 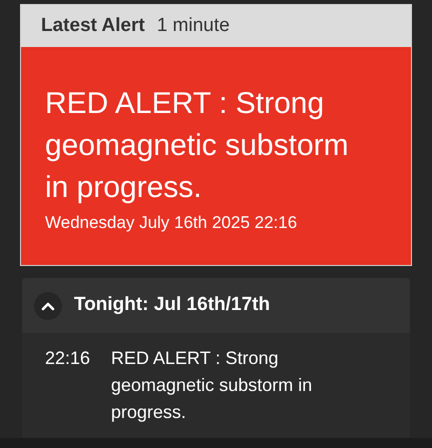 What do you see at coordinates (212, 385) in the screenshot?
I see `entry-text: RED ALERT : Strong geomagnetic substorm in progress.` at bounding box center [212, 385].